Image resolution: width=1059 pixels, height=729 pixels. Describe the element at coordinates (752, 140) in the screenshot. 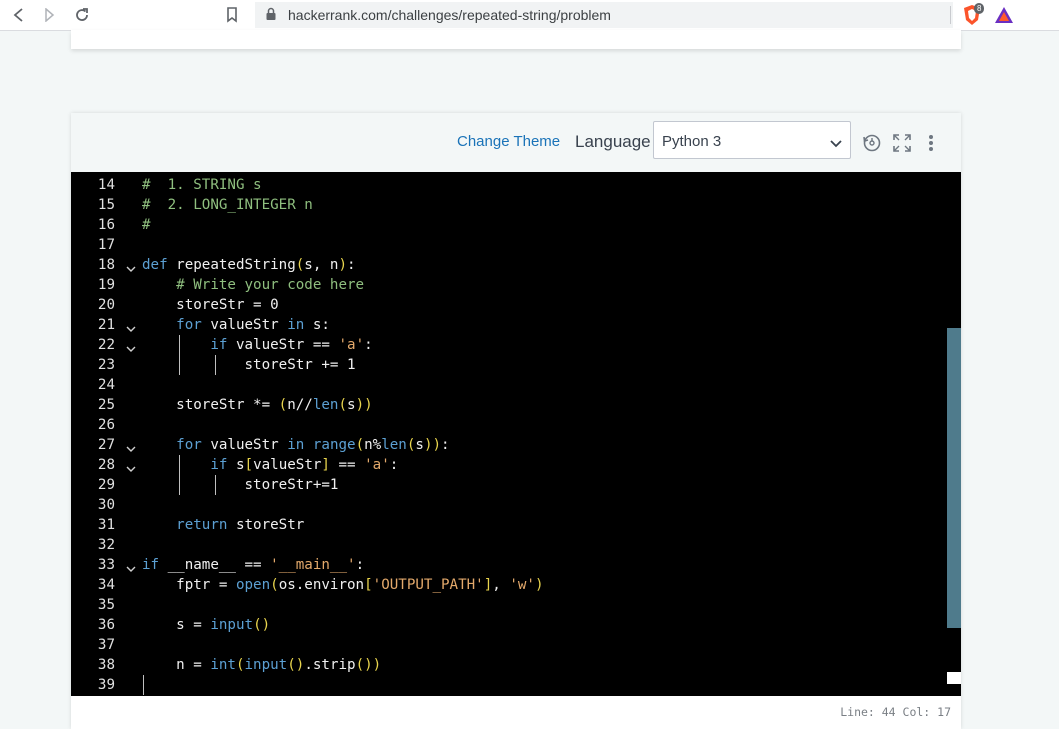

I see `language-select: Python 3` at that location.